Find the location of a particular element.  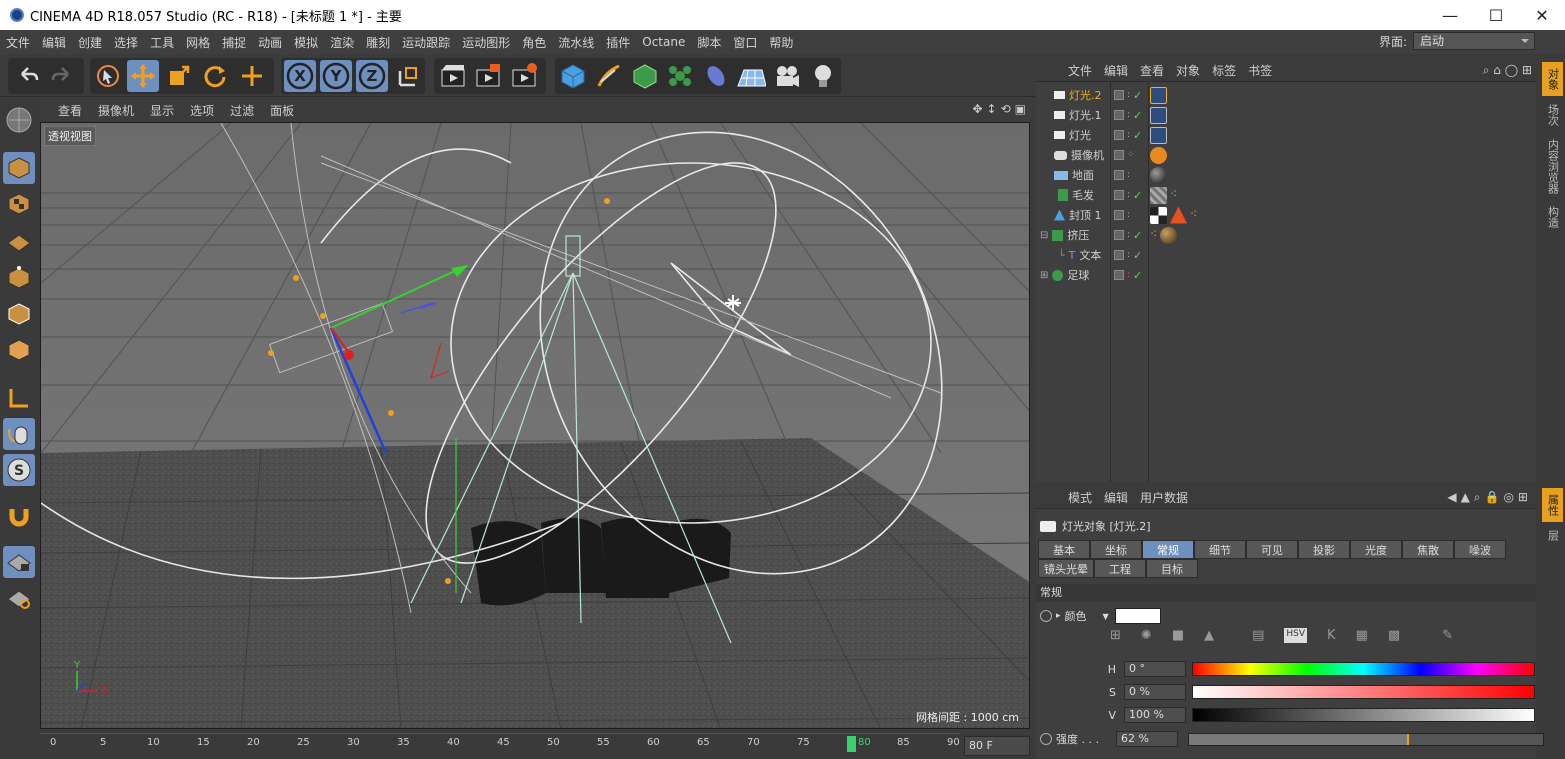

points-mode-icon is located at coordinates (19, 278).